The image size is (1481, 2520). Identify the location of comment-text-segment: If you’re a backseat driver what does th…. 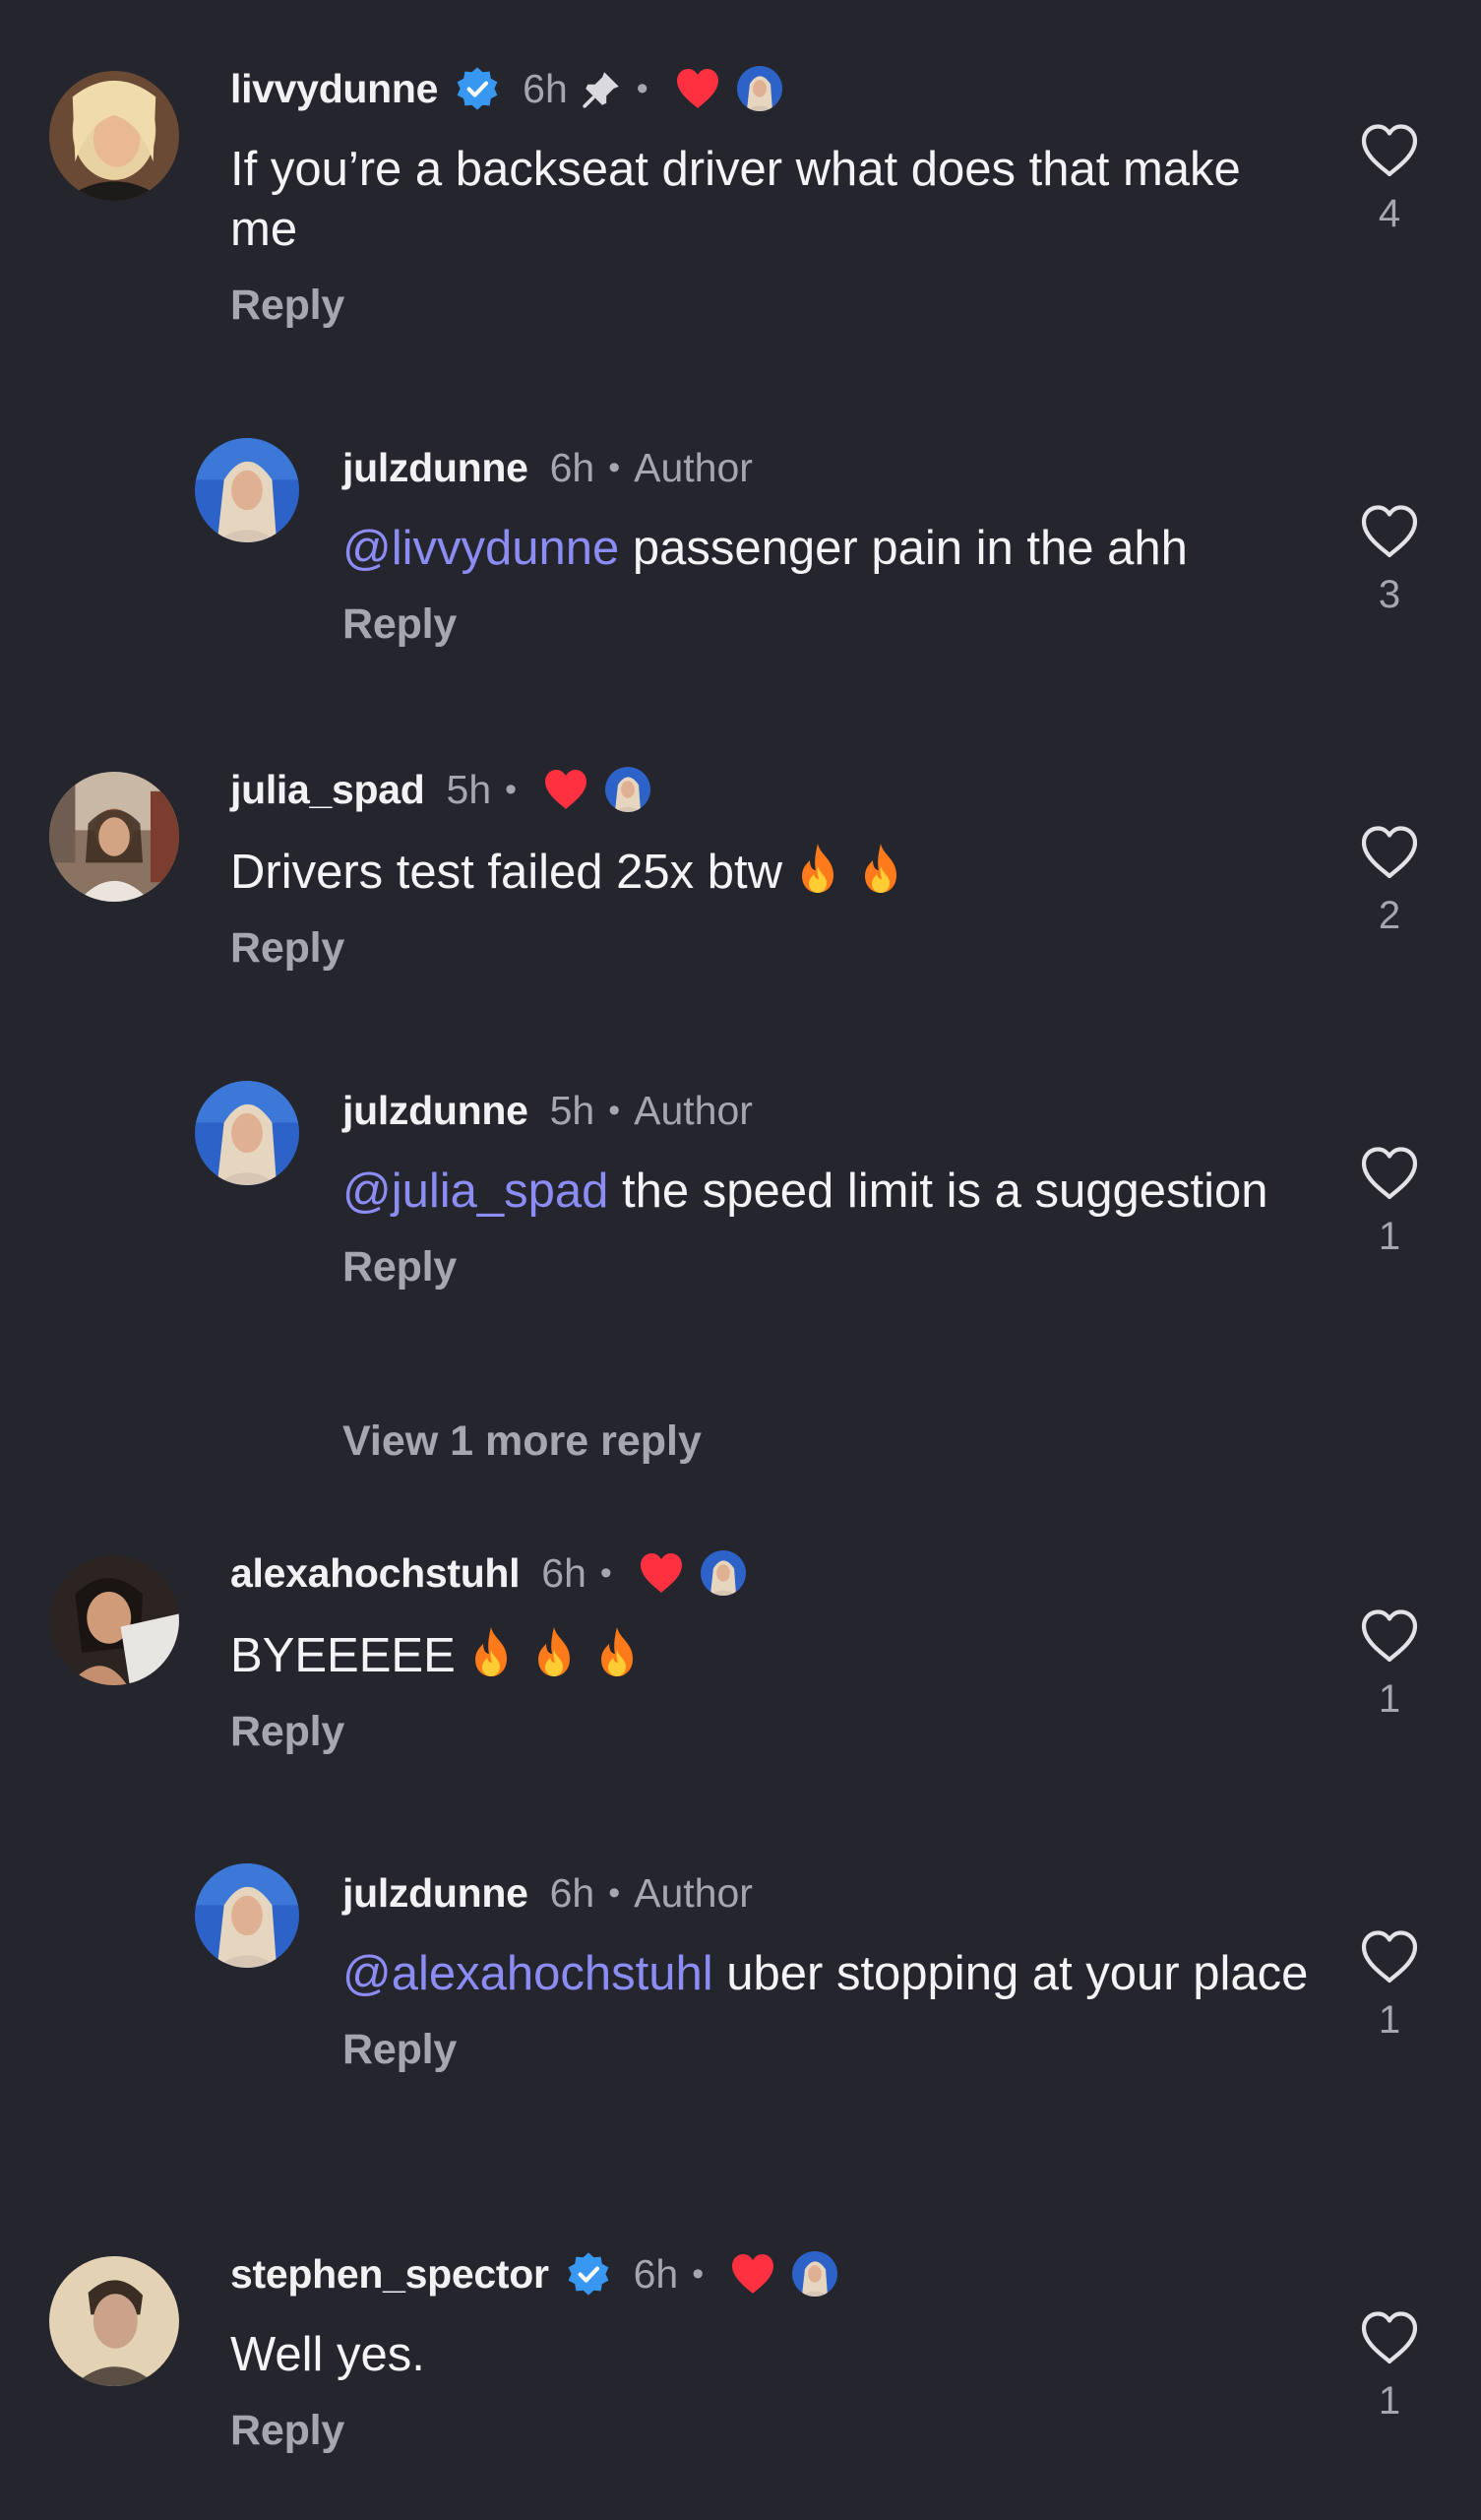
(735, 199).